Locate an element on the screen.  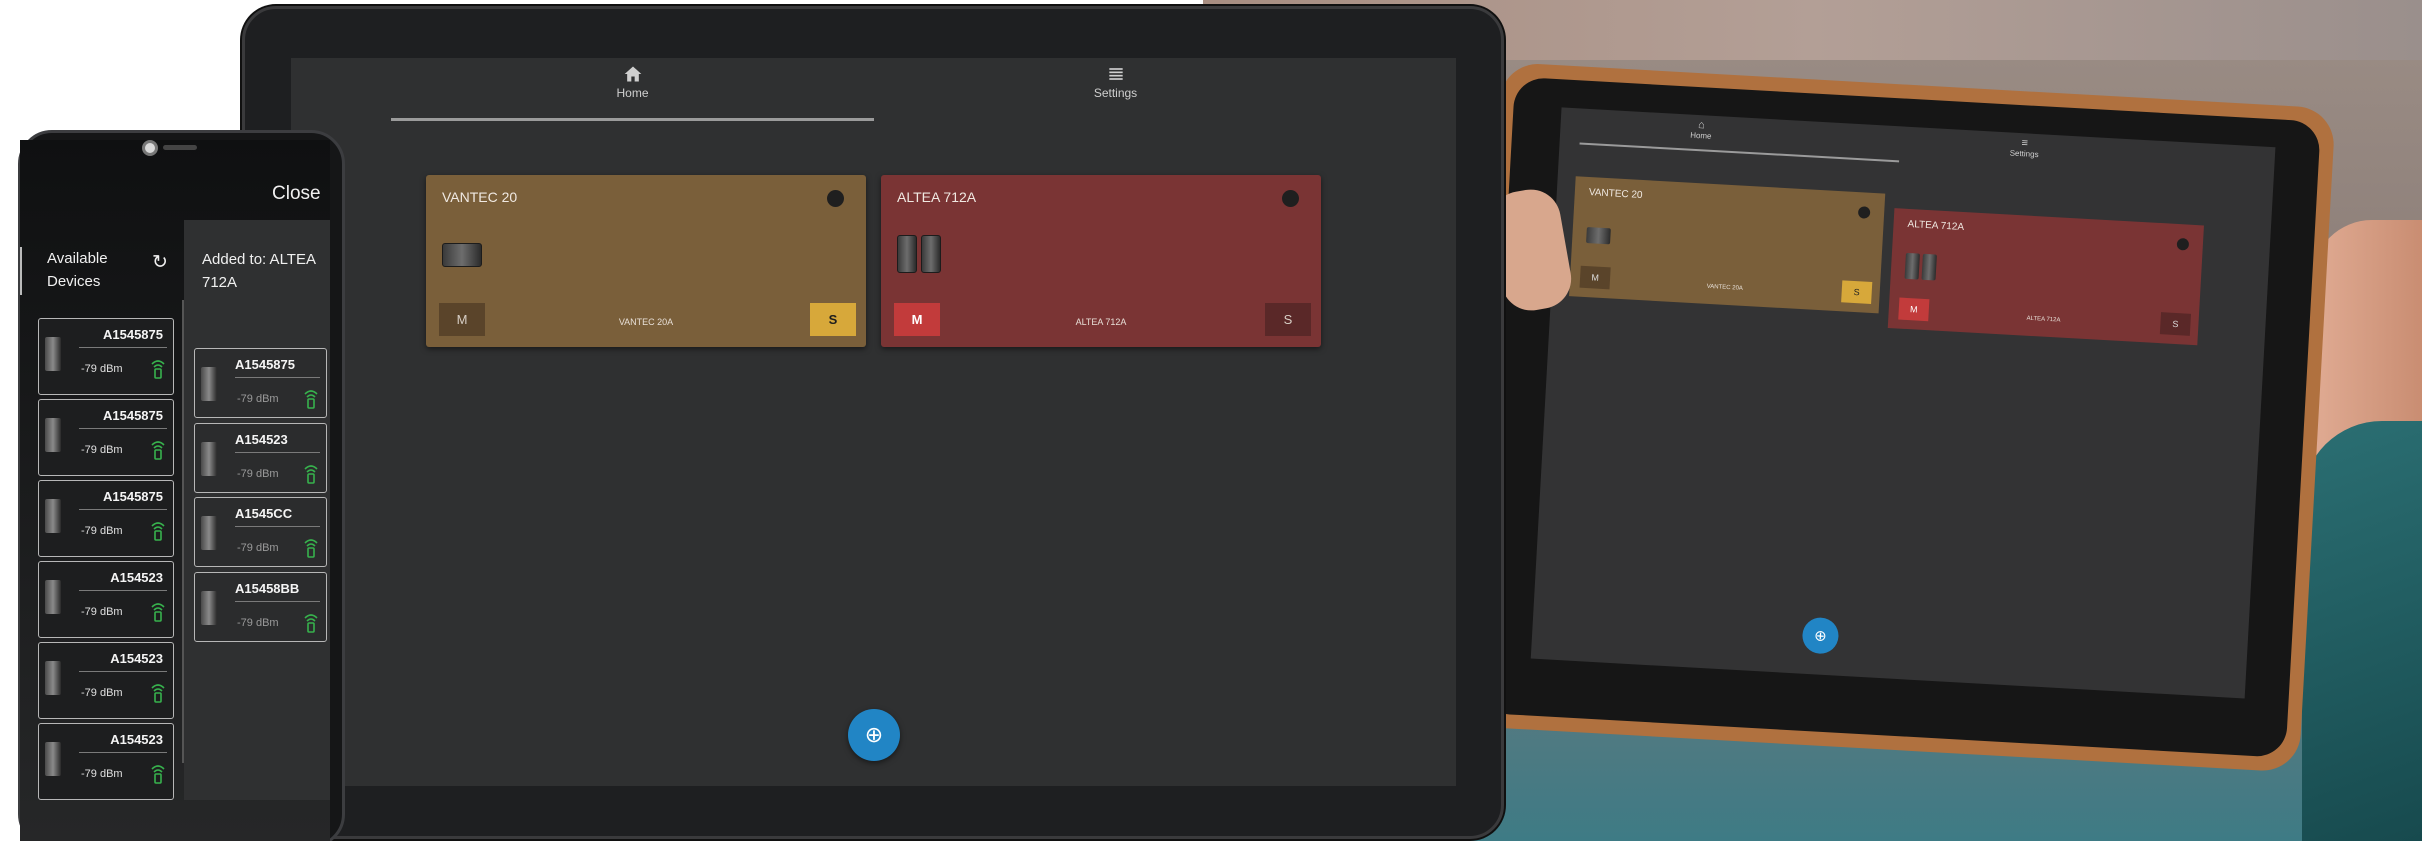
tab2-home: ⌂ Home is located at coordinates (1701, 130).